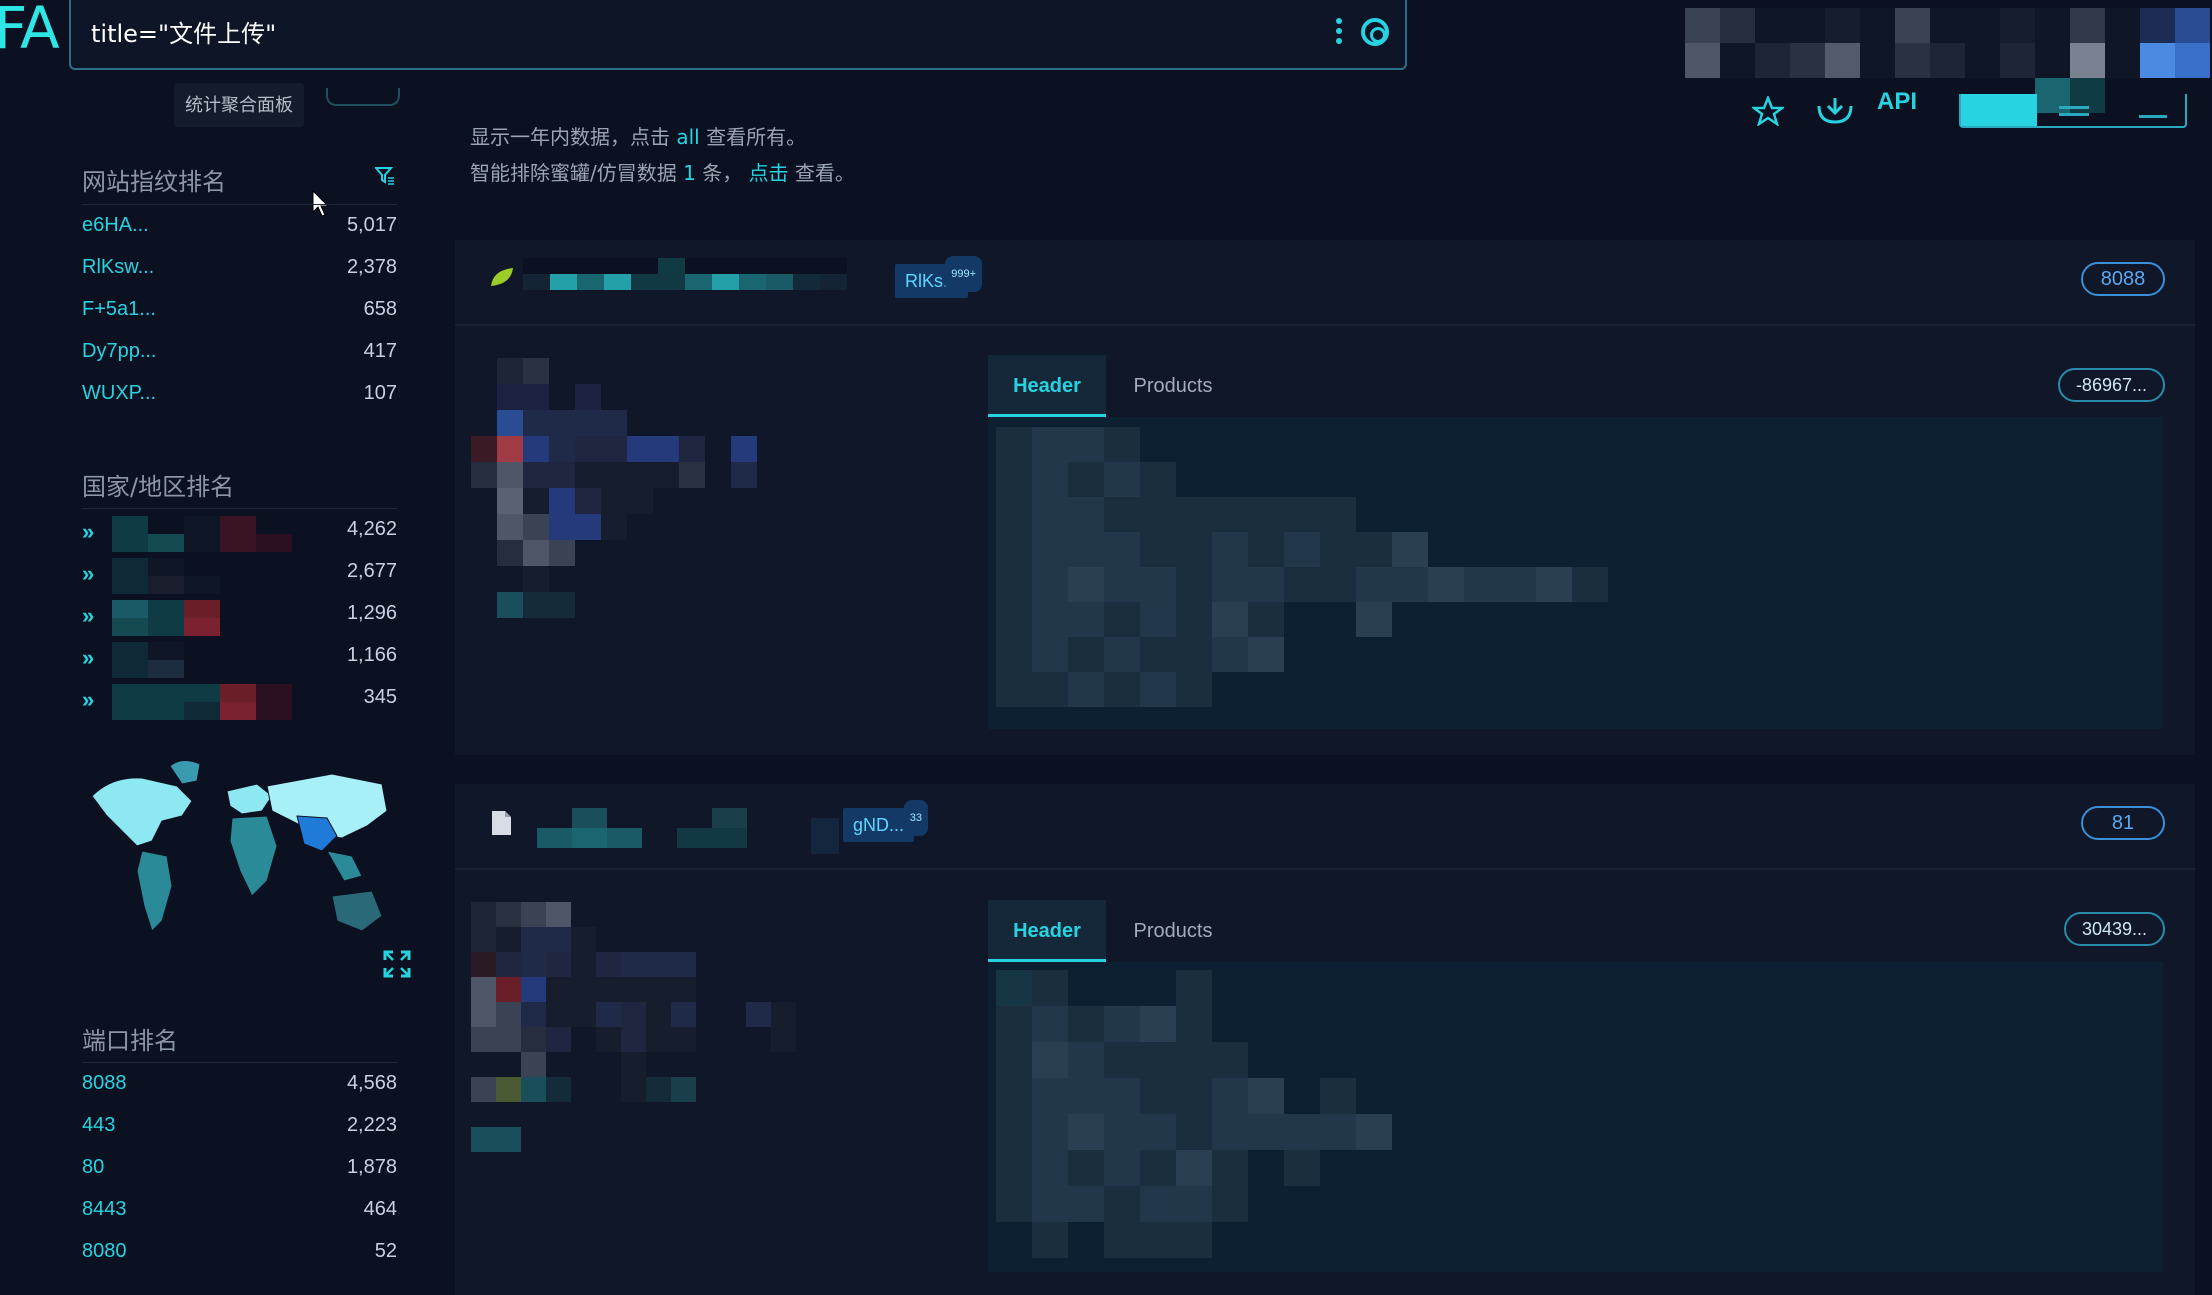  I want to click on view-toggle, so click(2073, 111).